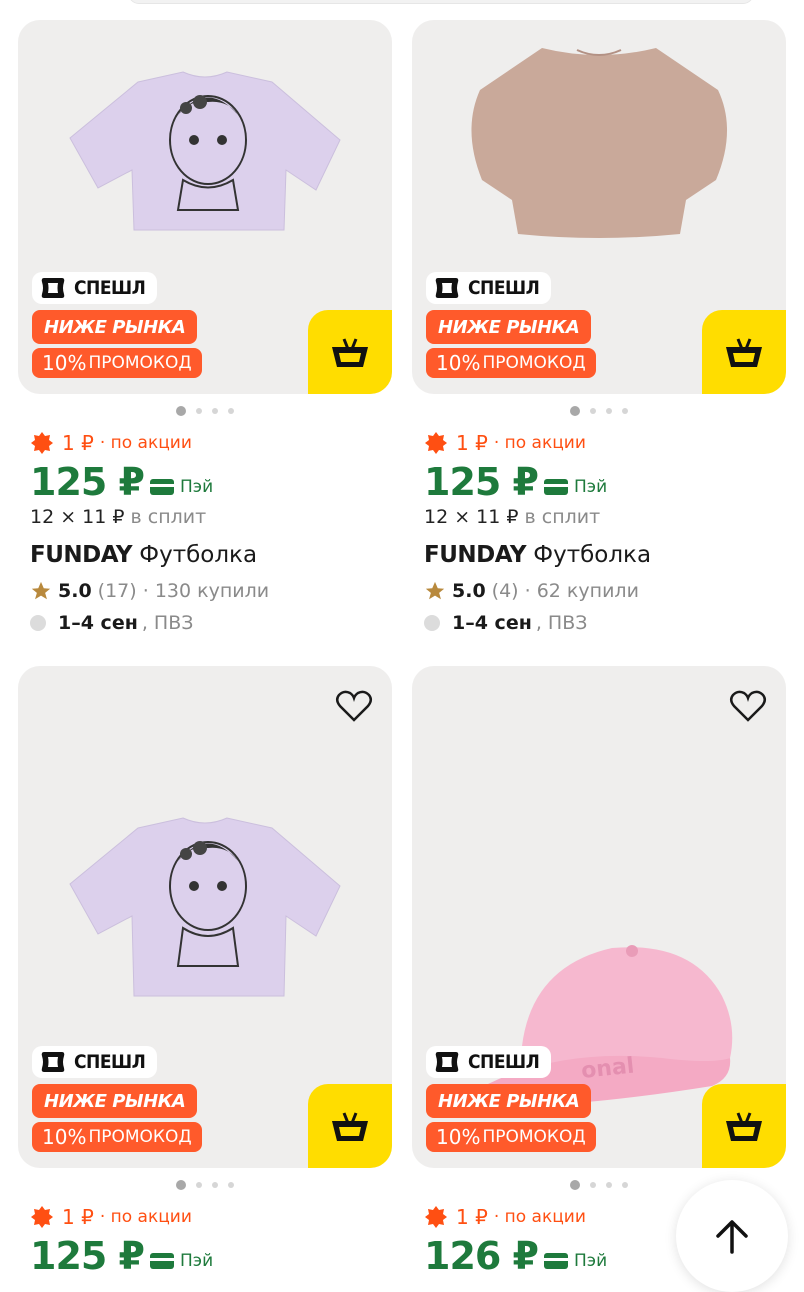 This screenshot has width=804, height=1292. Describe the element at coordinates (481, 1256) in the screenshot. I see `price: 126 ₽` at that location.